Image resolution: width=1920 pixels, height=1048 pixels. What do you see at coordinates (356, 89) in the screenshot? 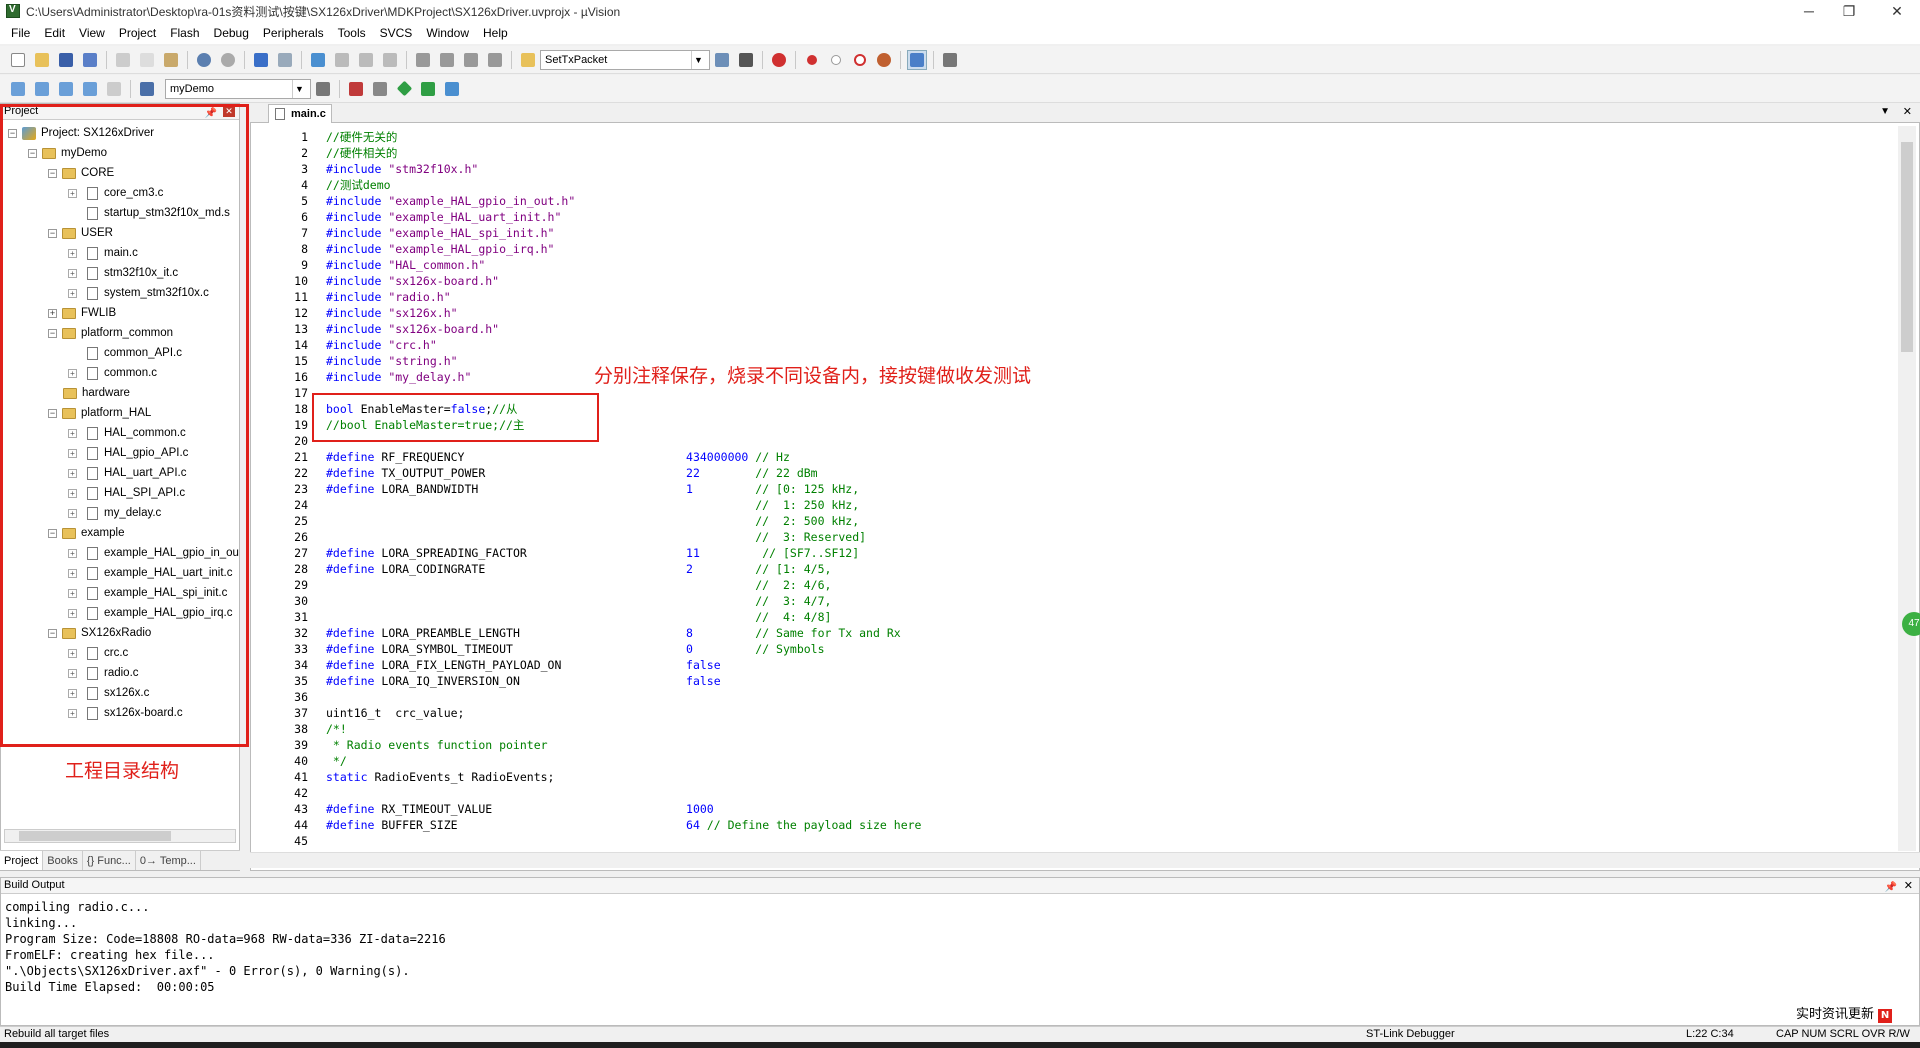
I see `manage-project-items-icon` at bounding box center [356, 89].